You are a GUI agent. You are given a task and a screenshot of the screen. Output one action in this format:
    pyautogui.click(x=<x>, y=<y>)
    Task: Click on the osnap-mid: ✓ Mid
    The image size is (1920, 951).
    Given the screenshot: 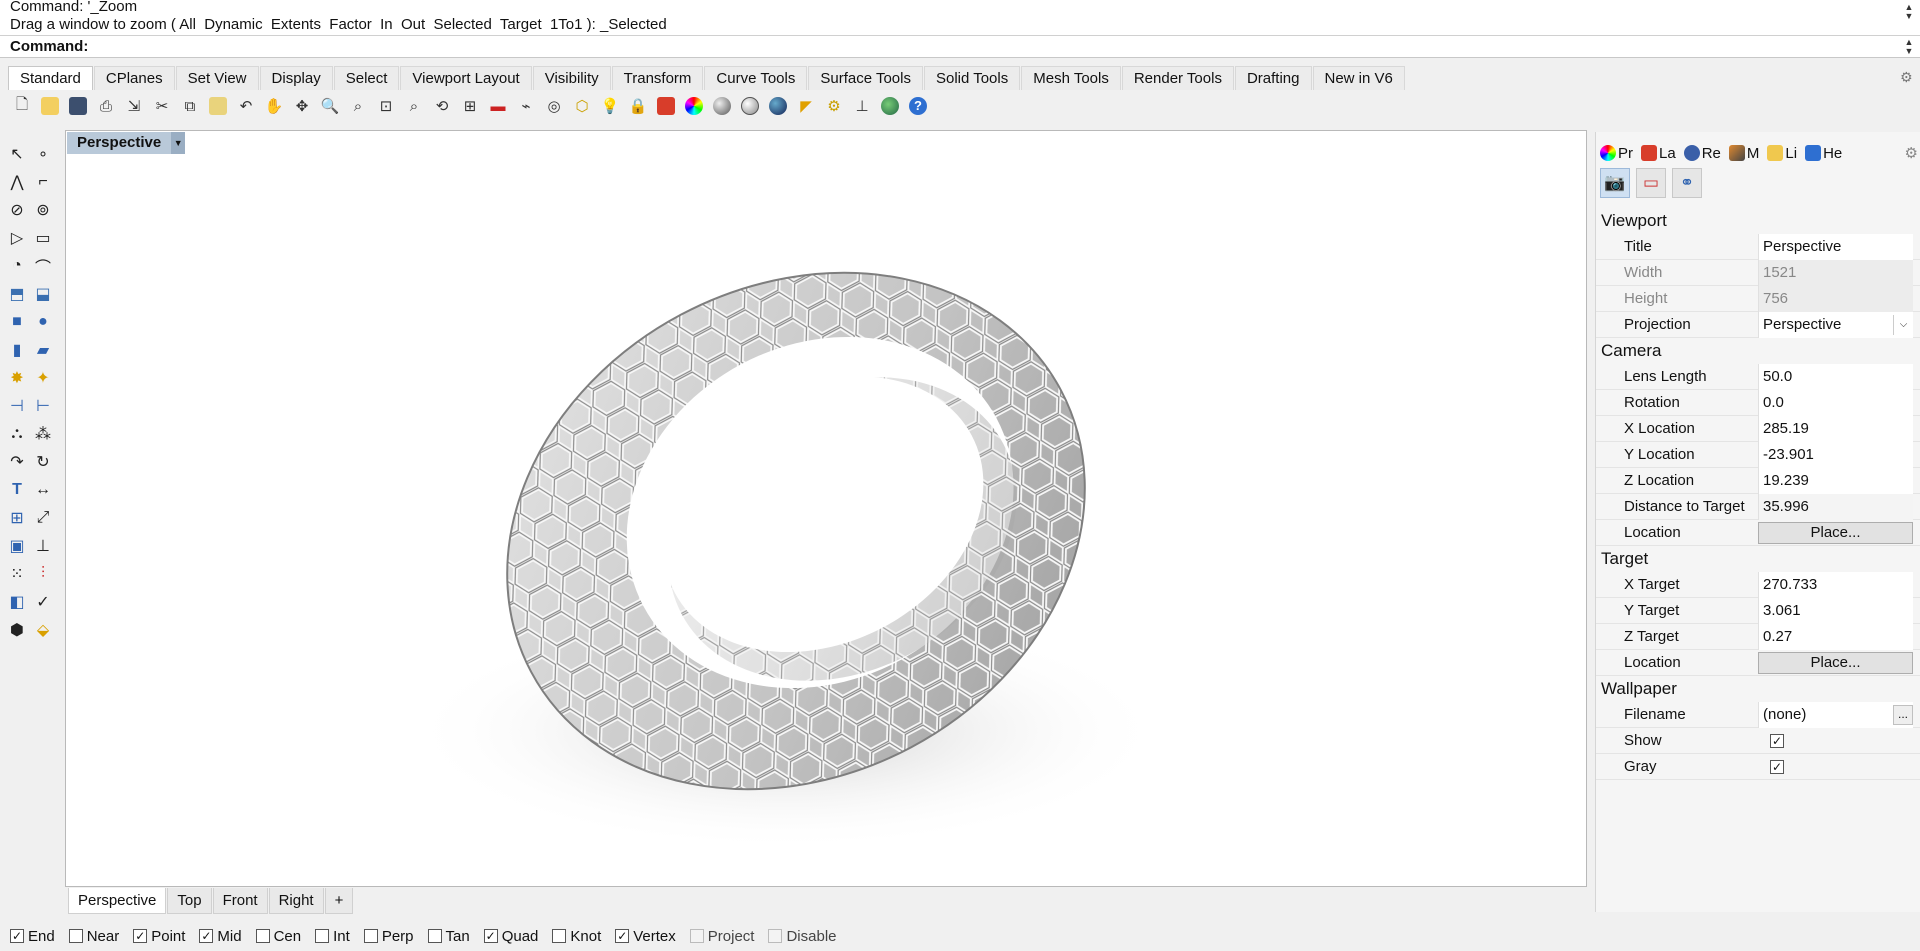 What is the action you would take?
    pyautogui.click(x=220, y=936)
    